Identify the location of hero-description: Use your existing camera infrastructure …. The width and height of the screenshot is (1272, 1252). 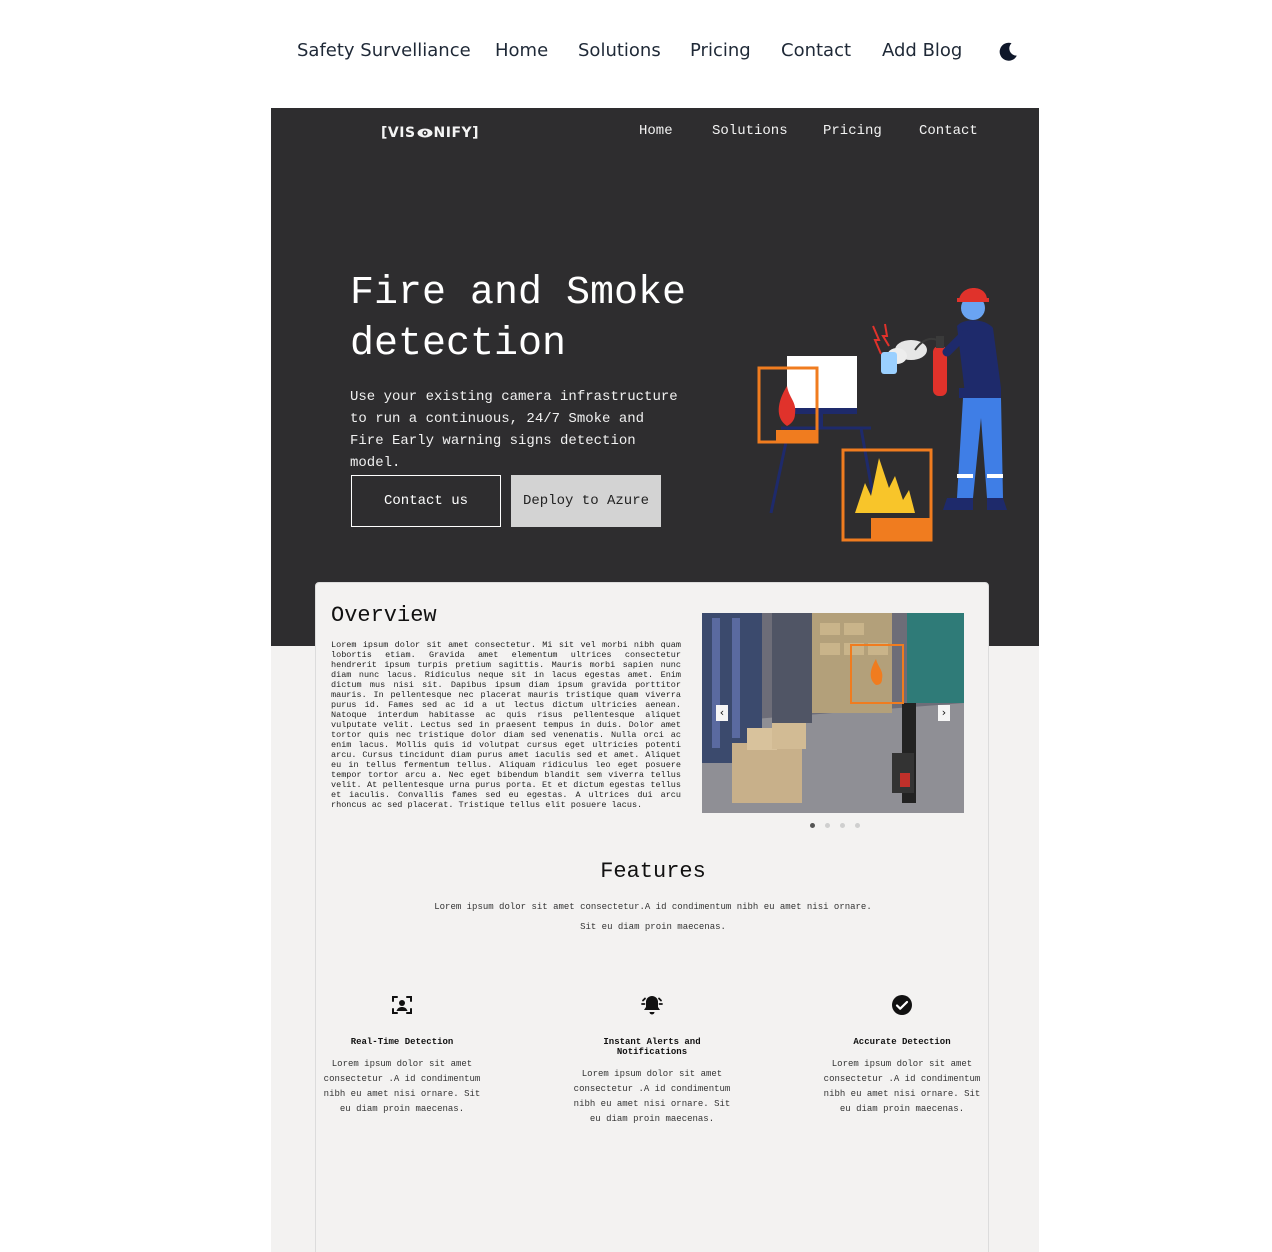
(514, 430).